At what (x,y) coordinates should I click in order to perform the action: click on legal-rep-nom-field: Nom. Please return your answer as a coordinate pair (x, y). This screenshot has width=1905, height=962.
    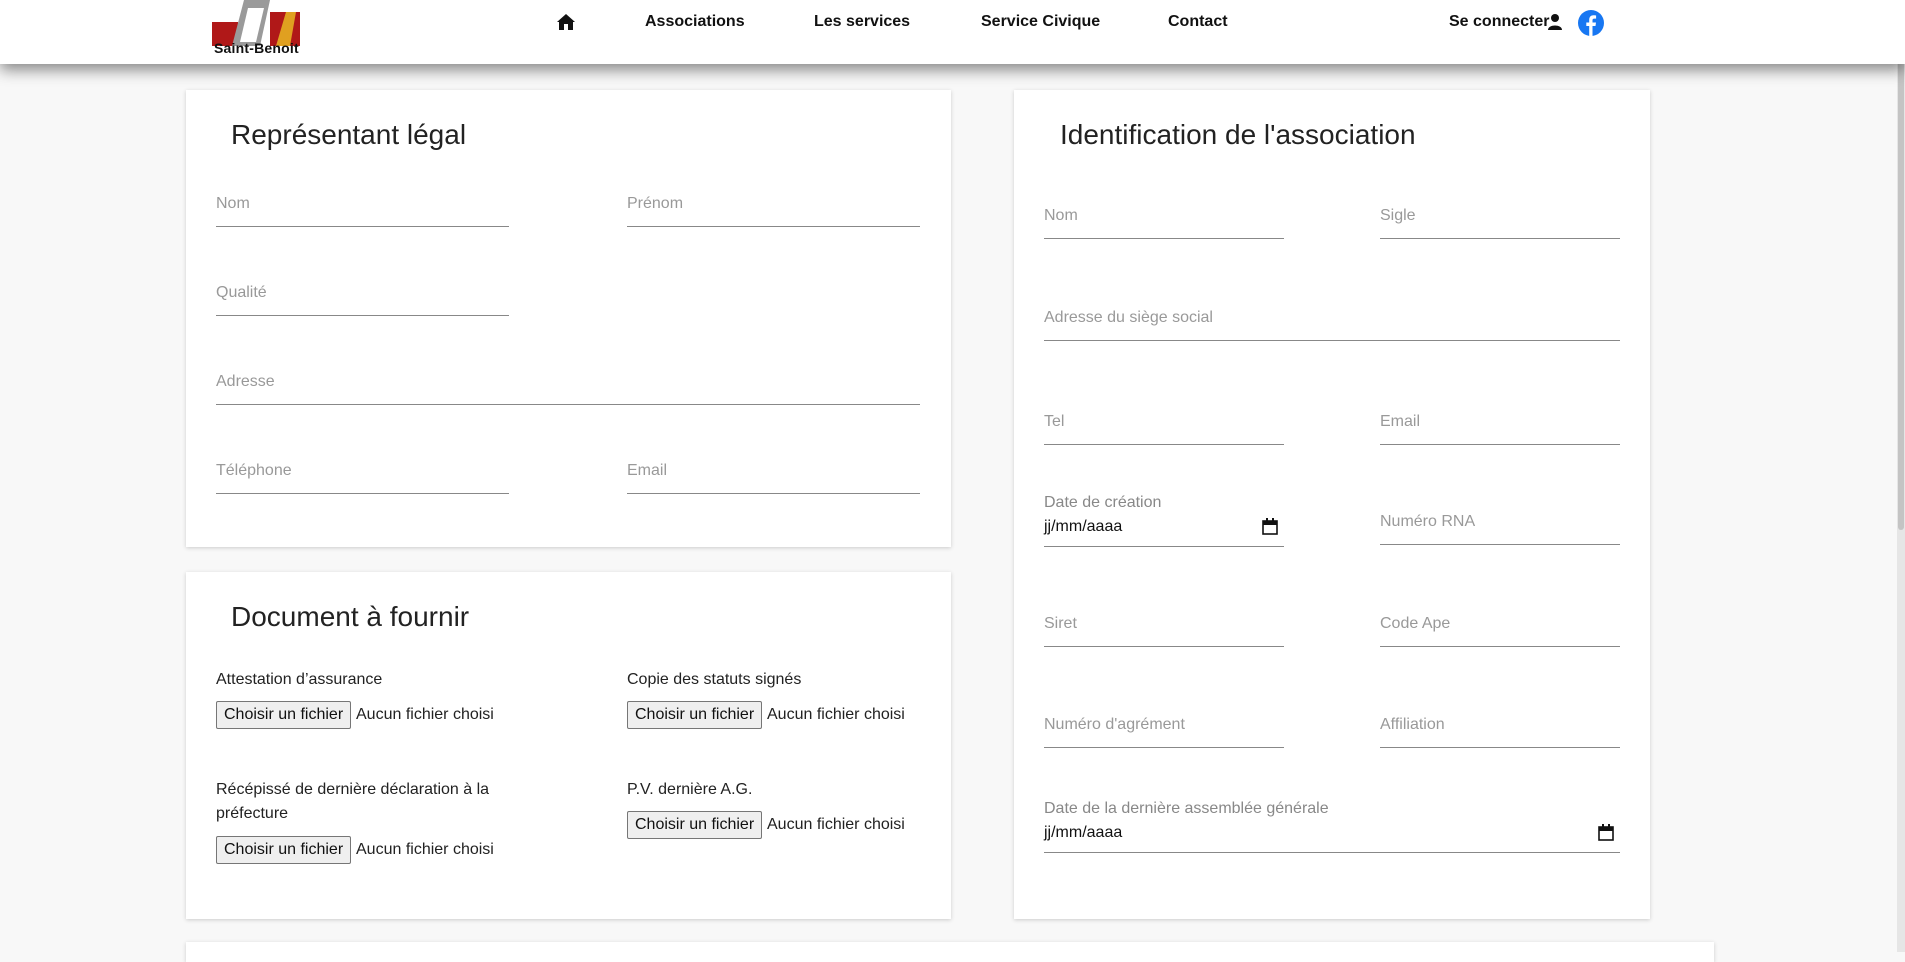
    Looking at the image, I should click on (362, 205).